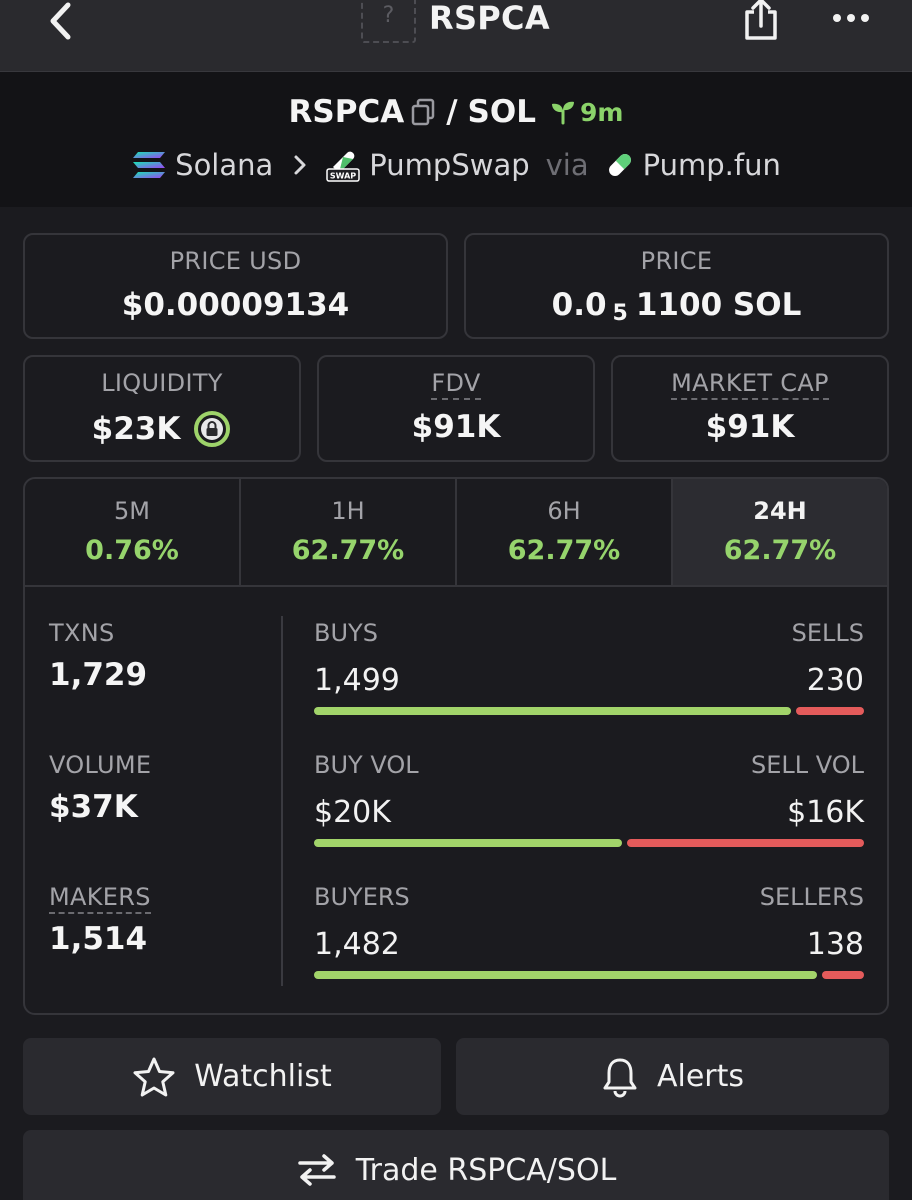 This screenshot has height=1200, width=912. I want to click on buys-sells-ratio-bar, so click(589, 711).